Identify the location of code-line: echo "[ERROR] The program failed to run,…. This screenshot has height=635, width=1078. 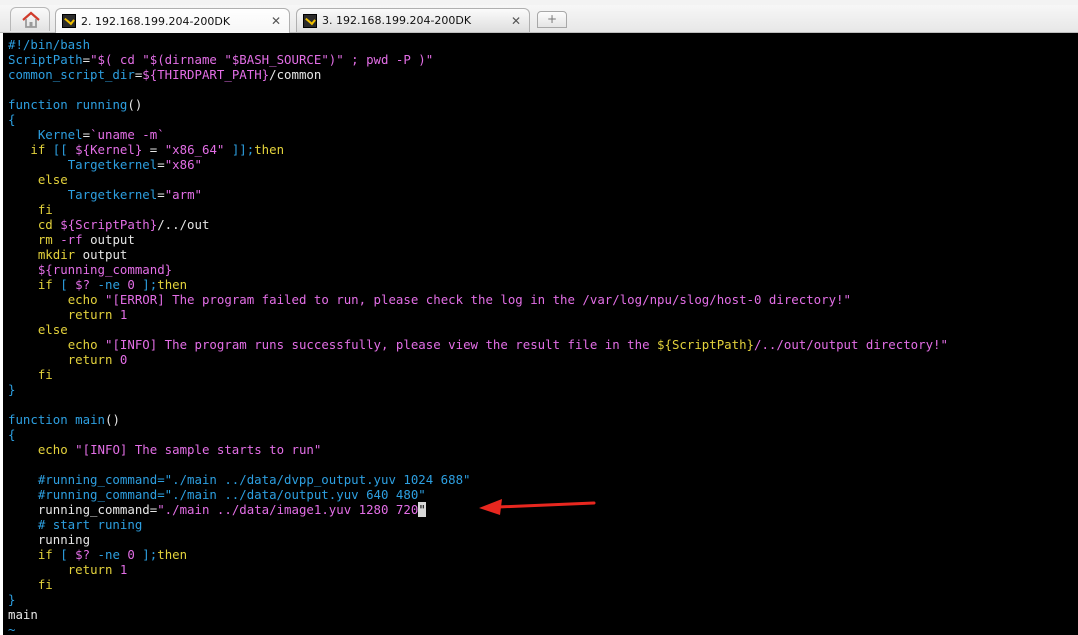
(459, 299).